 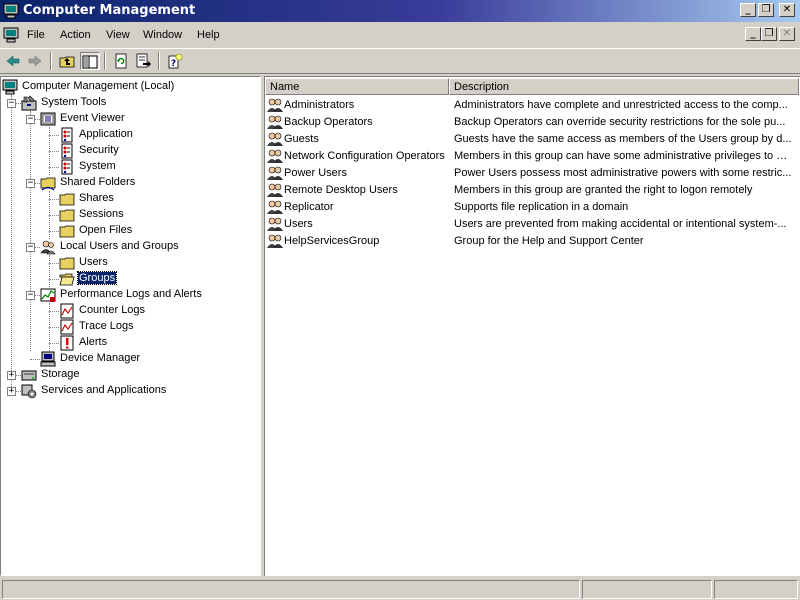 I want to click on group-name: Network Configuration Operators, so click(x=364, y=156).